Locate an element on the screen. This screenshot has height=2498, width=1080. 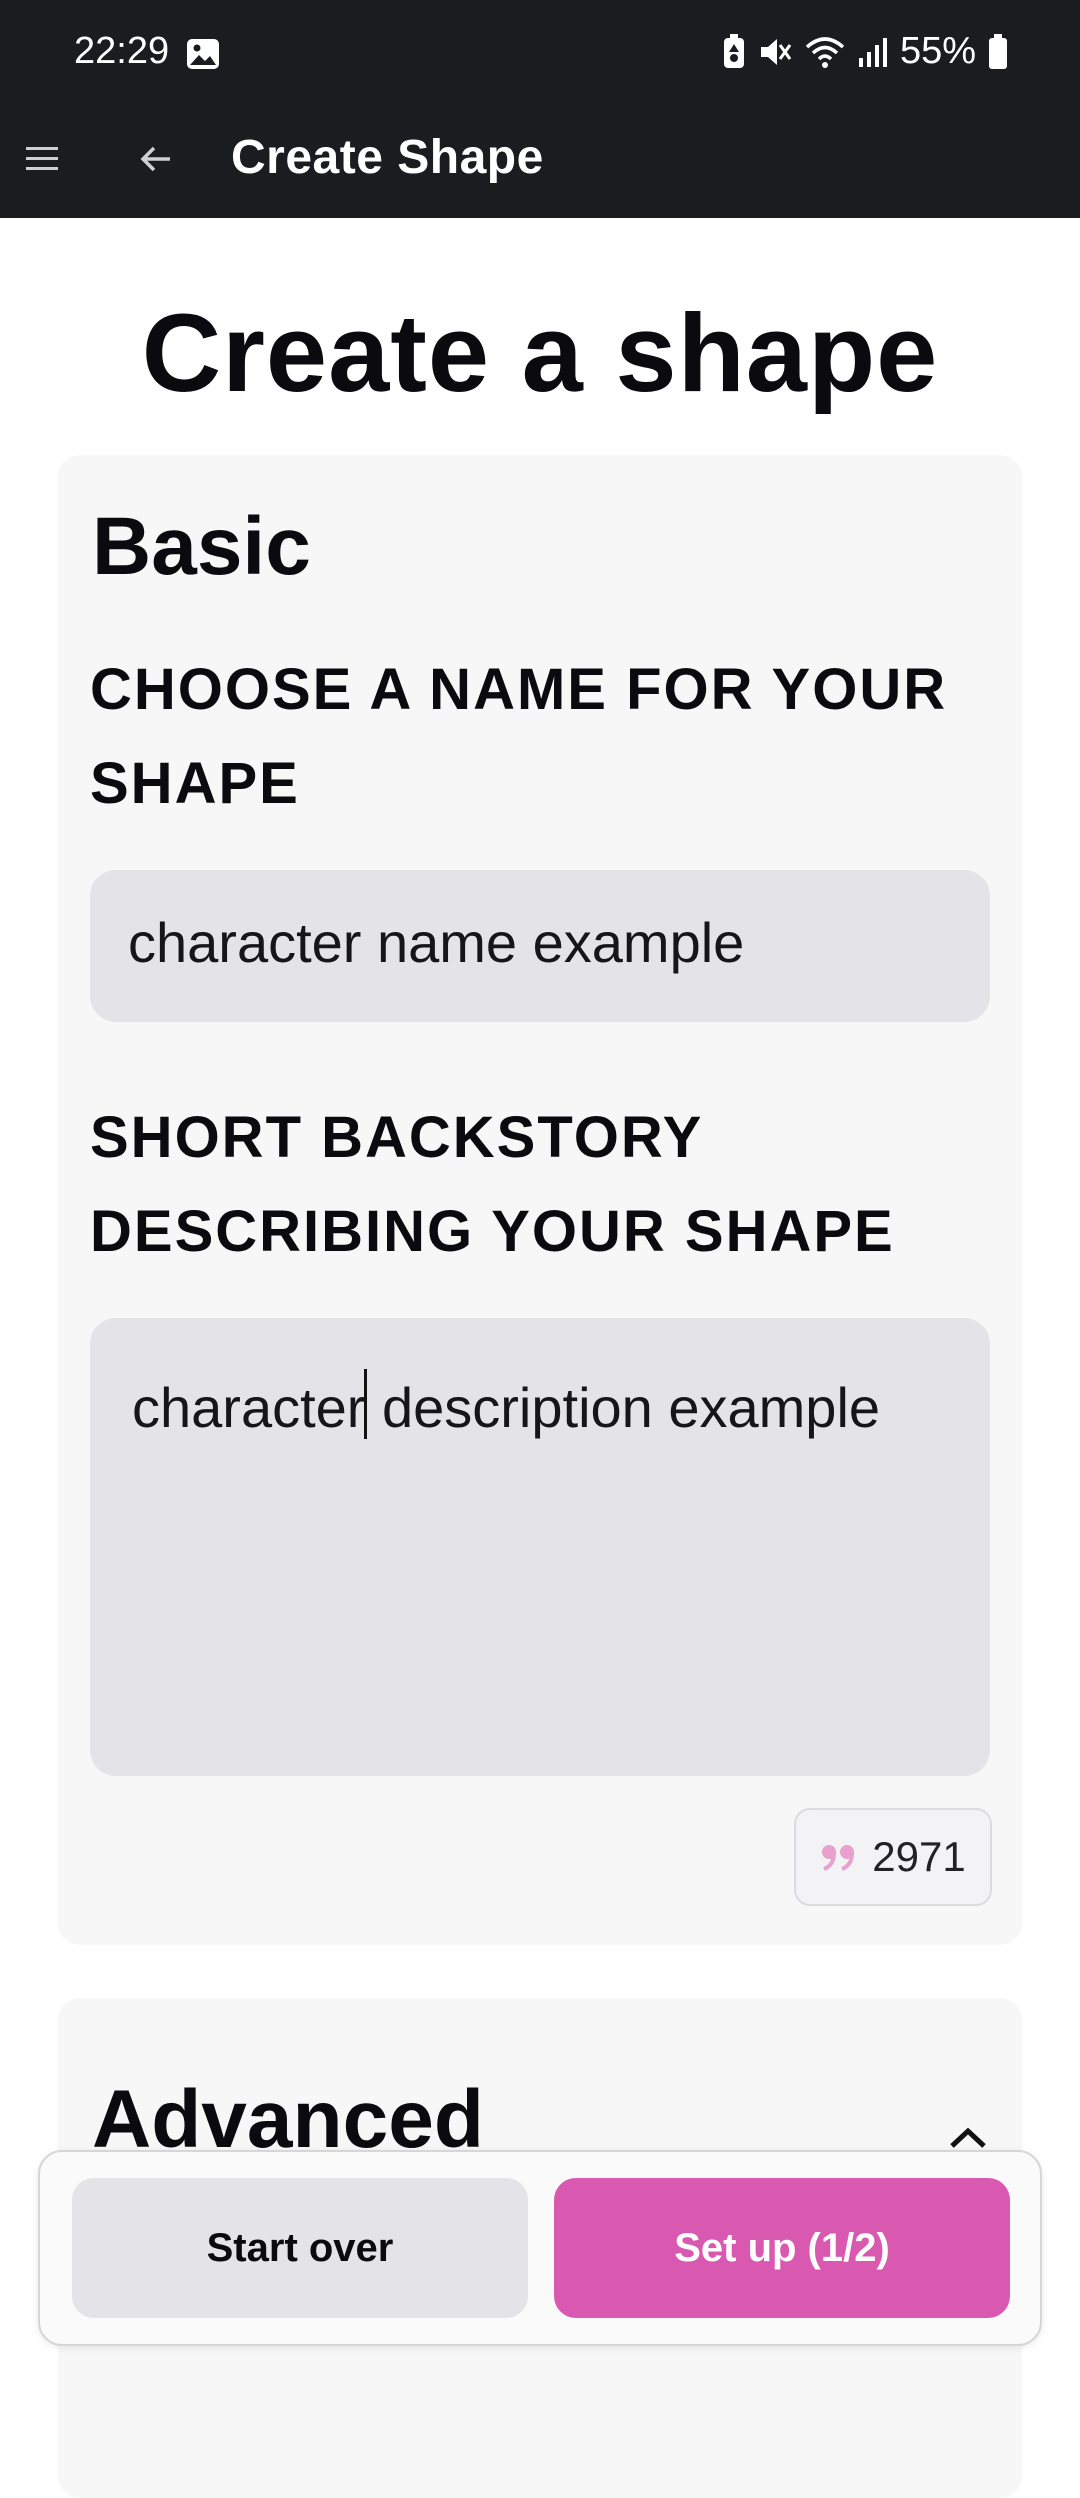
character-count-badge: 2971 is located at coordinates (893, 1857).